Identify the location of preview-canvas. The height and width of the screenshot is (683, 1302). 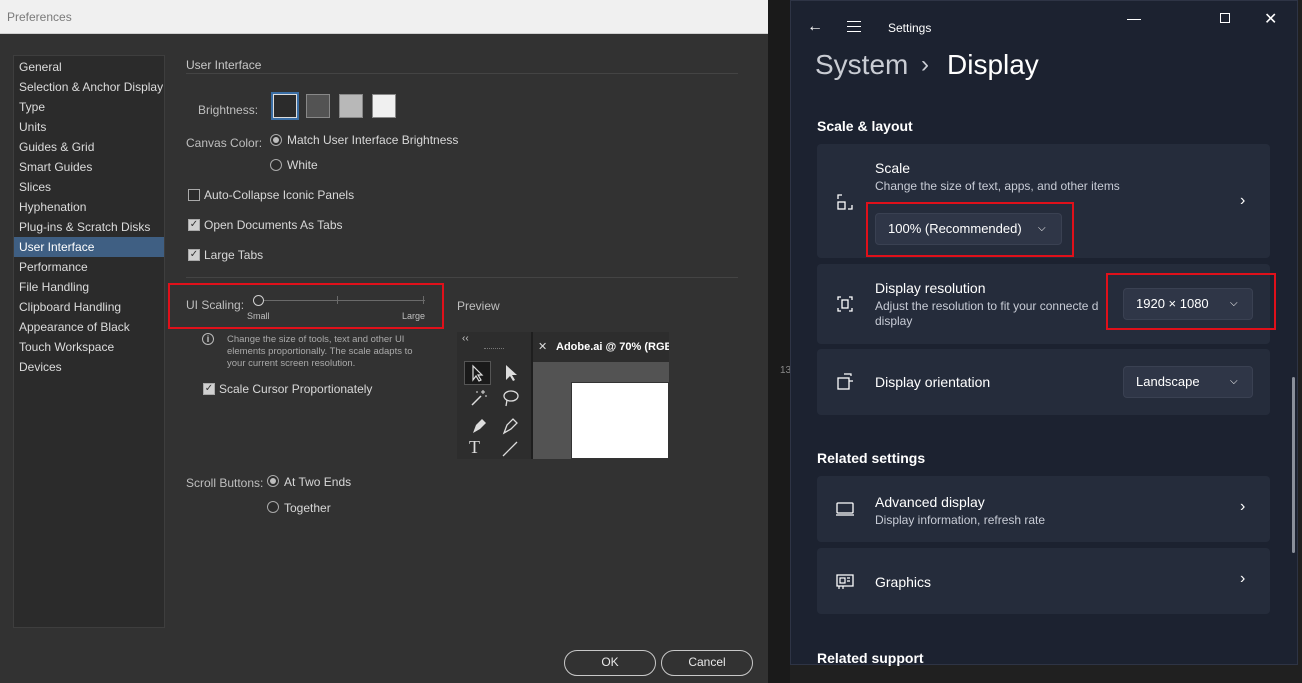
(601, 410).